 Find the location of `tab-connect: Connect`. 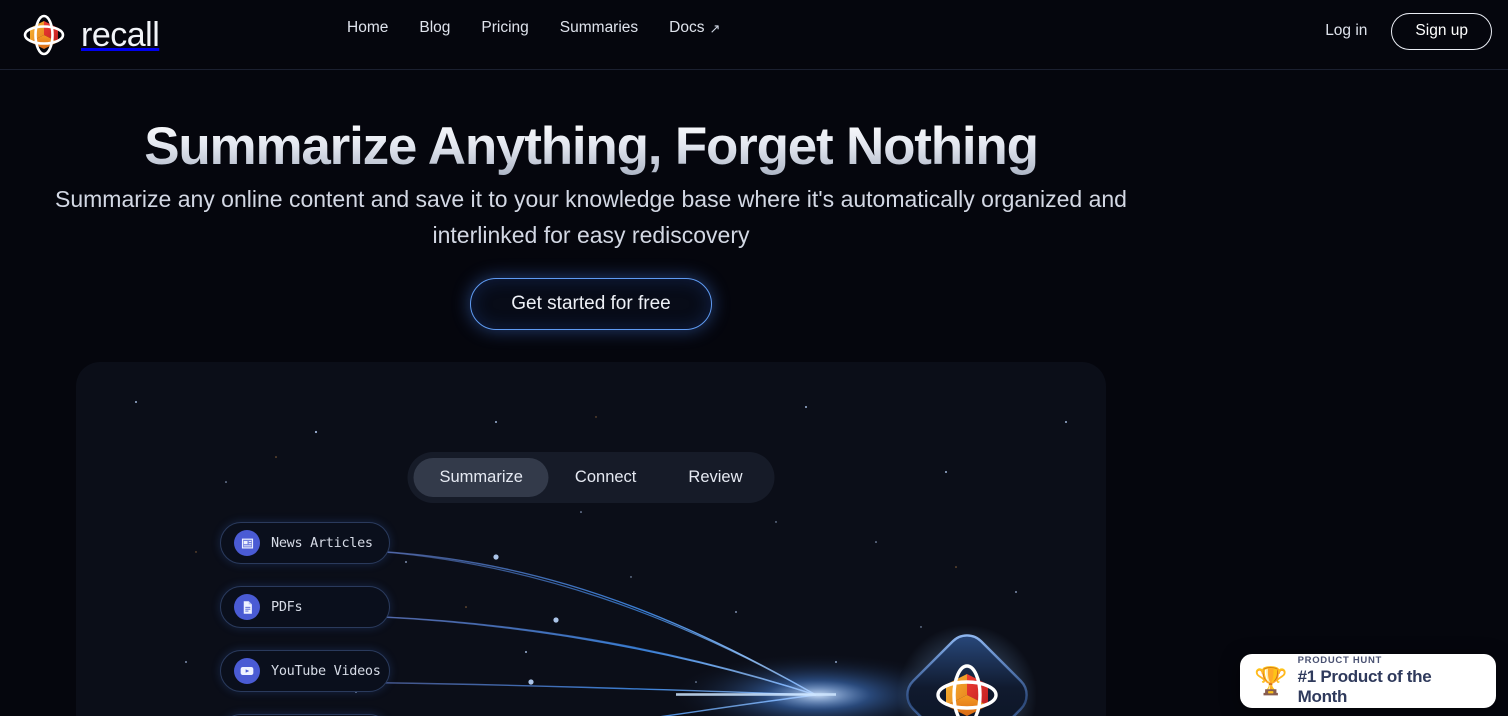

tab-connect: Connect is located at coordinates (605, 477).